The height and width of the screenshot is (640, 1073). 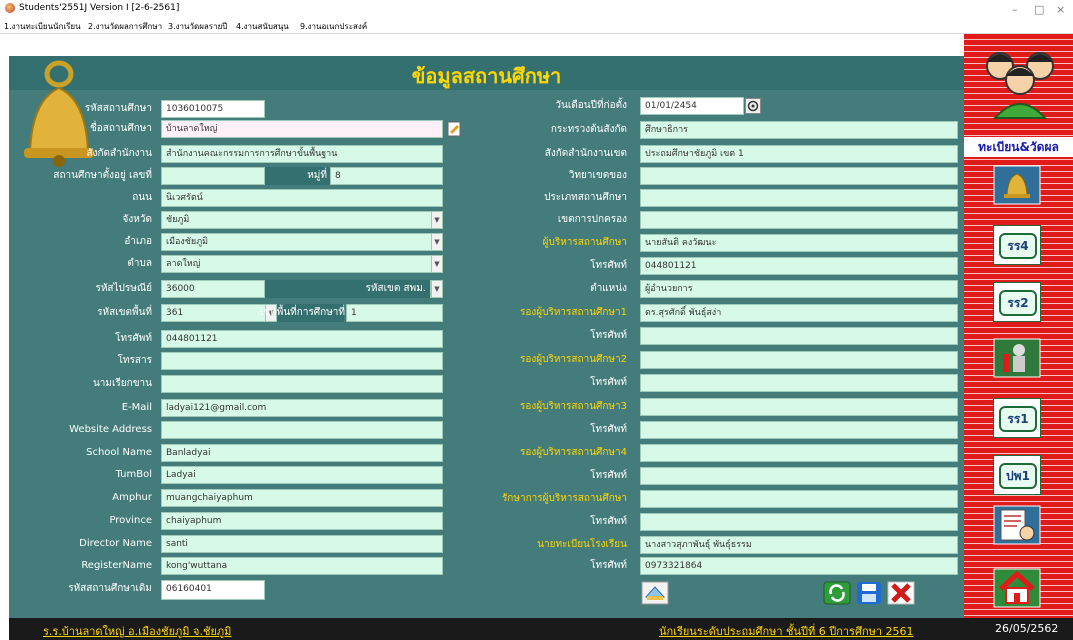 I want to click on deputy2-field, so click(x=799, y=360).